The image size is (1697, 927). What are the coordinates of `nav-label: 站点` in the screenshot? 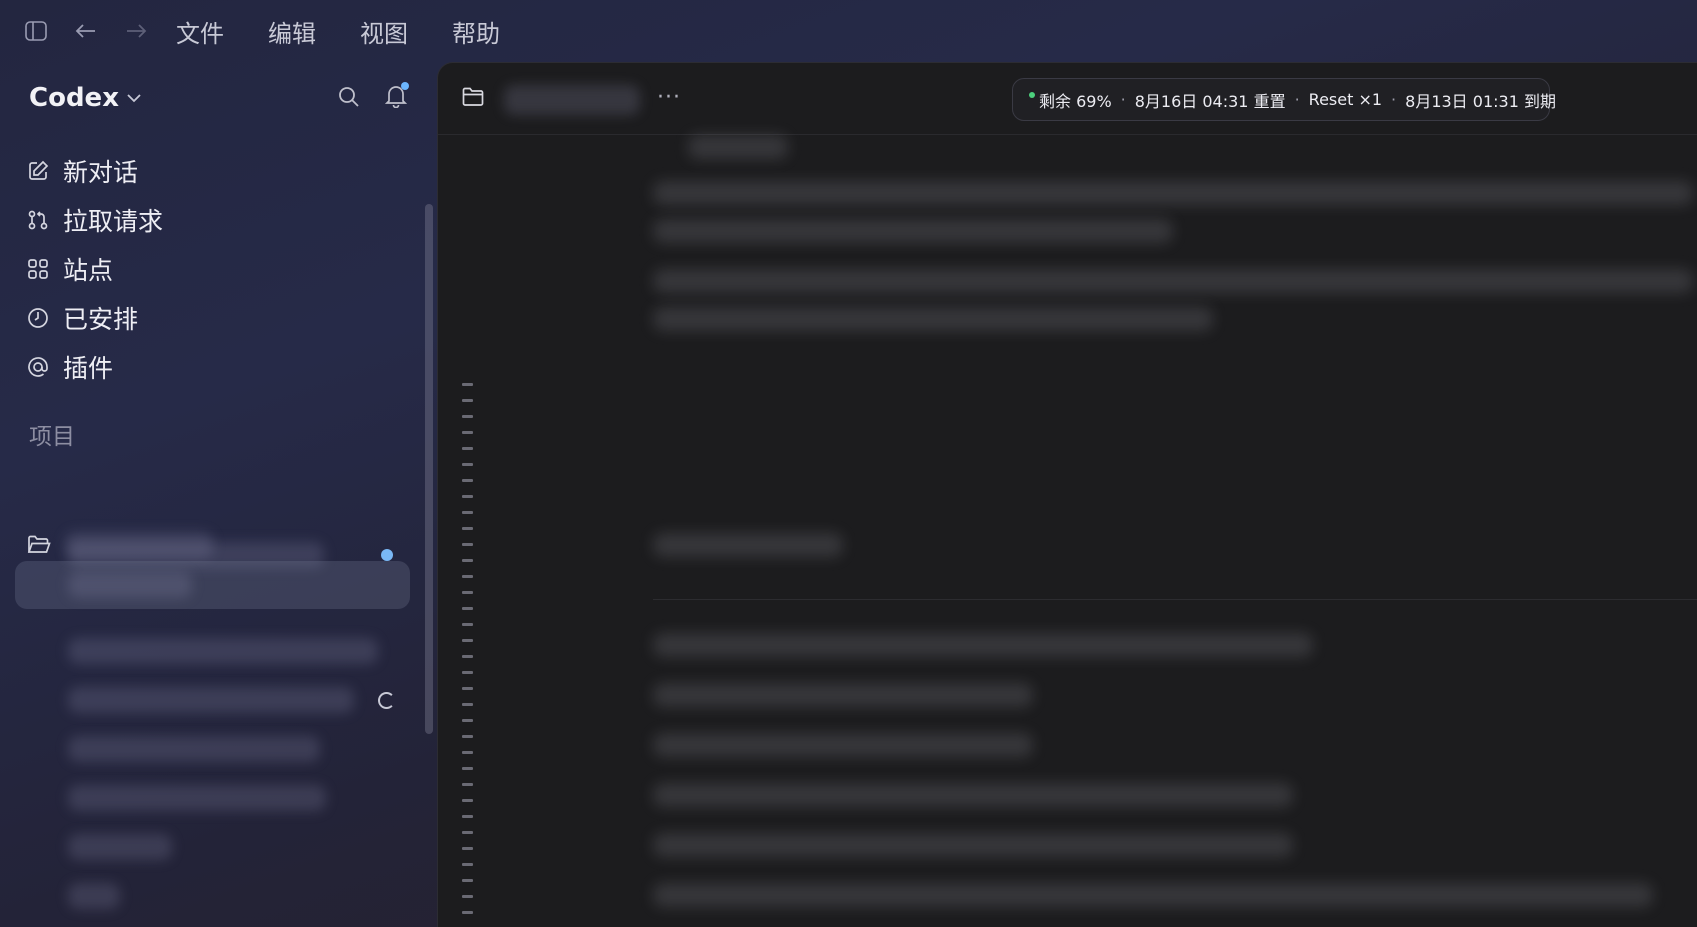 It's located at (88, 270).